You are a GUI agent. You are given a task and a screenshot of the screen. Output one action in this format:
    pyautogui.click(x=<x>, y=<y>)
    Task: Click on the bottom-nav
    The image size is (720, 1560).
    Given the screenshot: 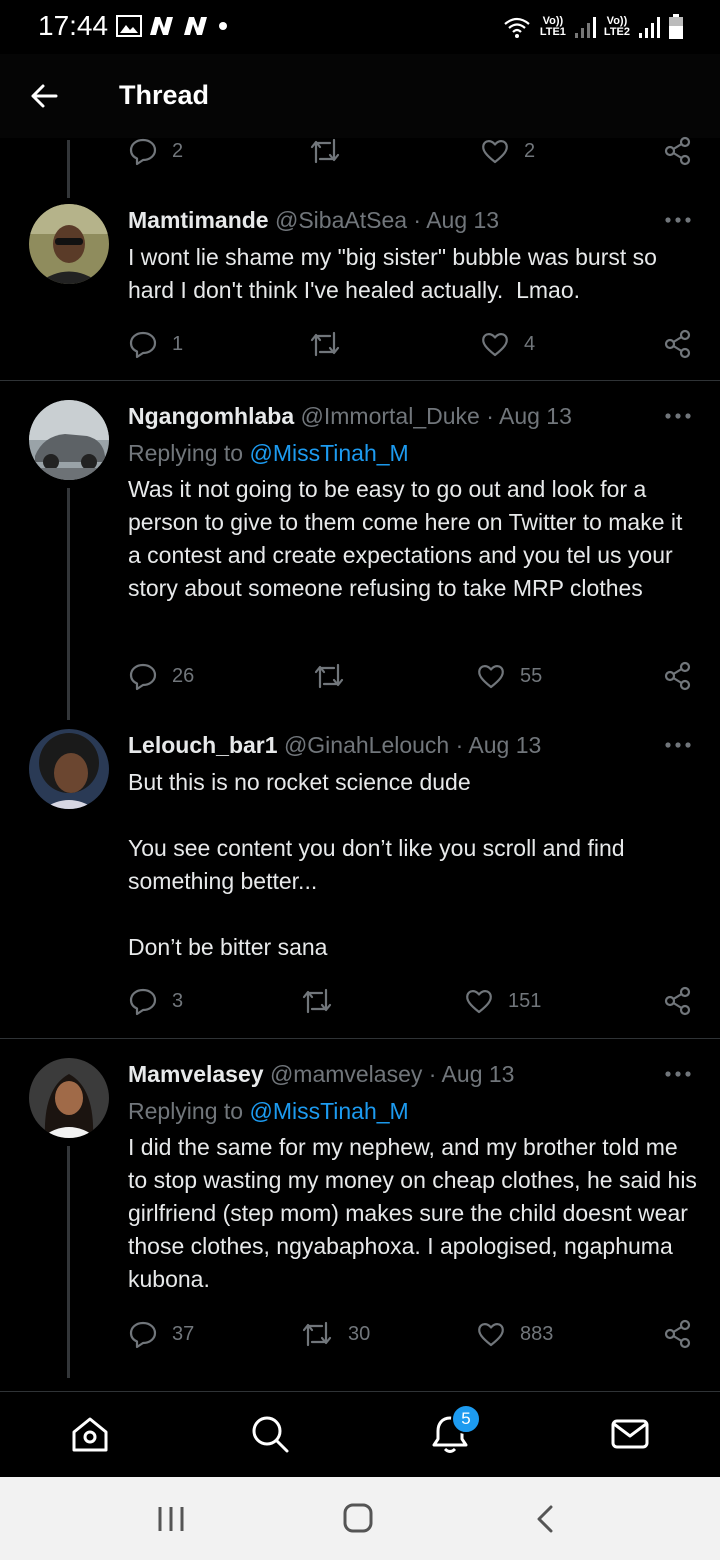 What is the action you would take?
    pyautogui.click(x=360, y=1434)
    